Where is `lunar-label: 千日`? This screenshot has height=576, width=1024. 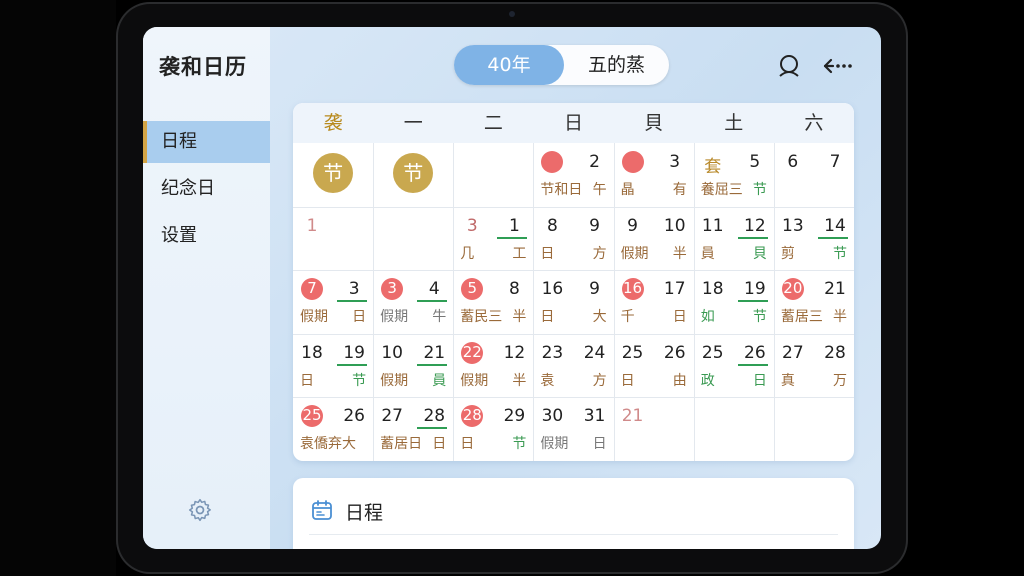
lunar-label: 千日 is located at coordinates (653, 317).